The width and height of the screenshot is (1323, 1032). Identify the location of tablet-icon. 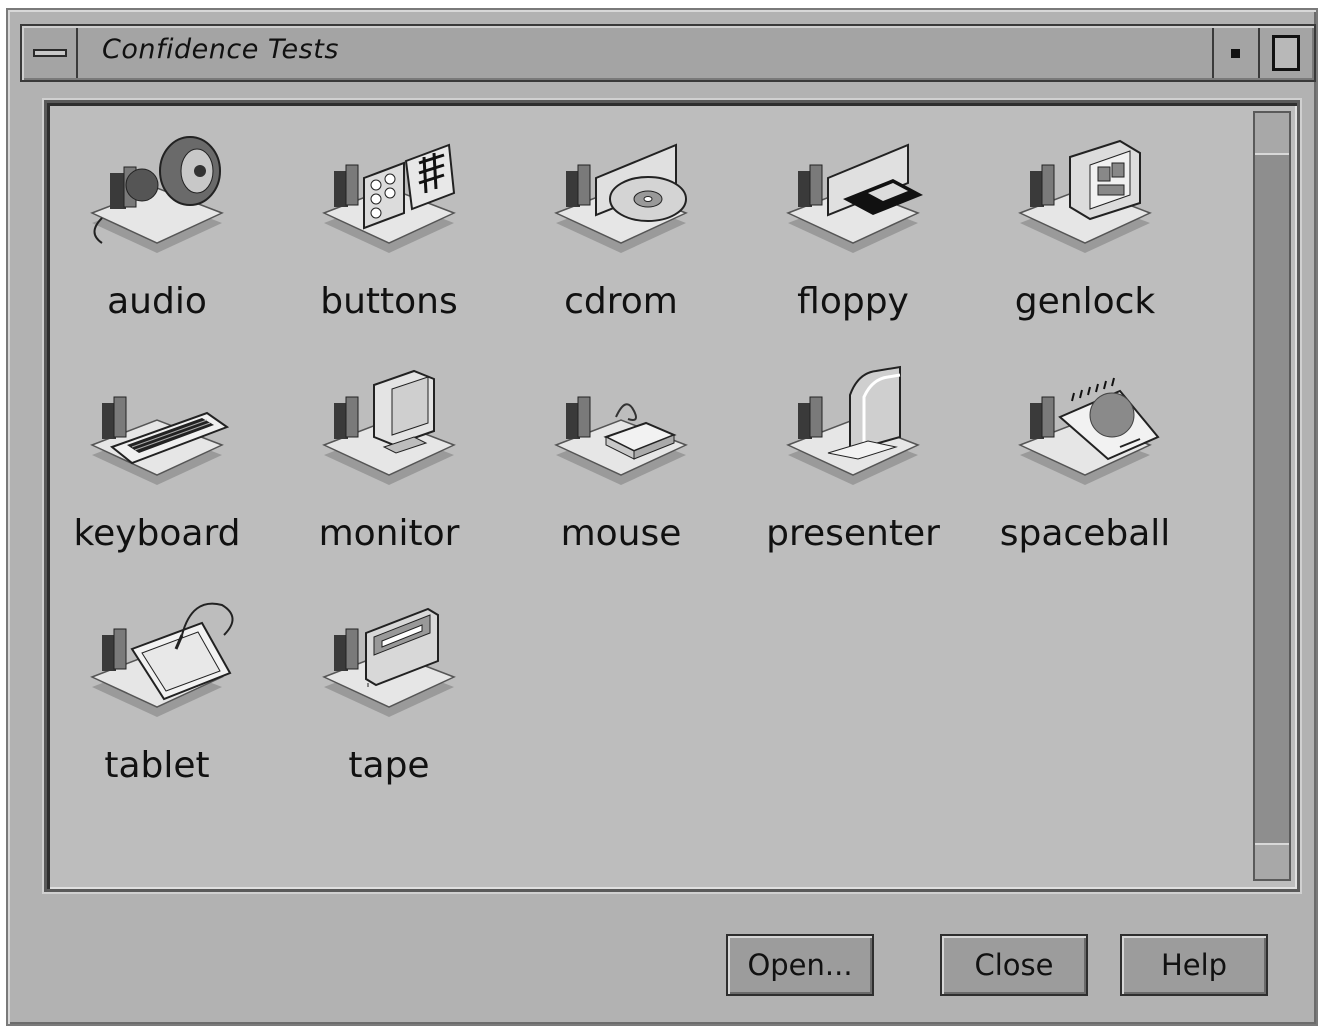
(162, 659).